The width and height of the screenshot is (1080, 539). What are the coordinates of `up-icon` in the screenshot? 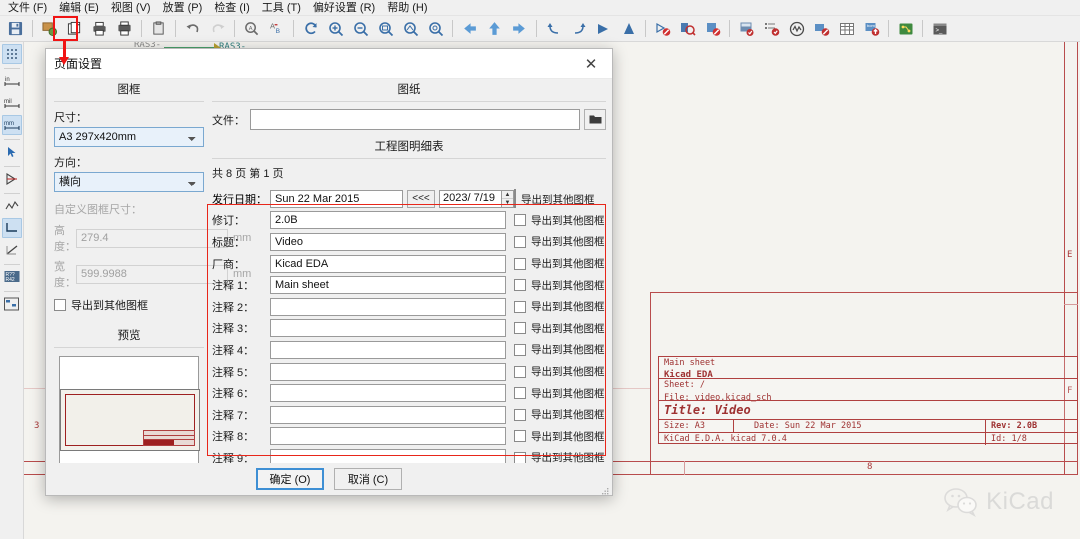 It's located at (494, 28).